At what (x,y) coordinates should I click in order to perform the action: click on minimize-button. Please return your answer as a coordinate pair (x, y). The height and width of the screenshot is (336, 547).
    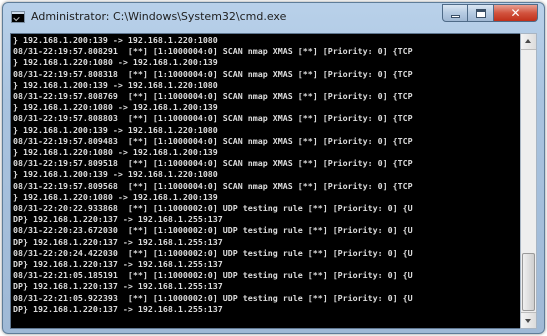
    Looking at the image, I should click on (455, 13).